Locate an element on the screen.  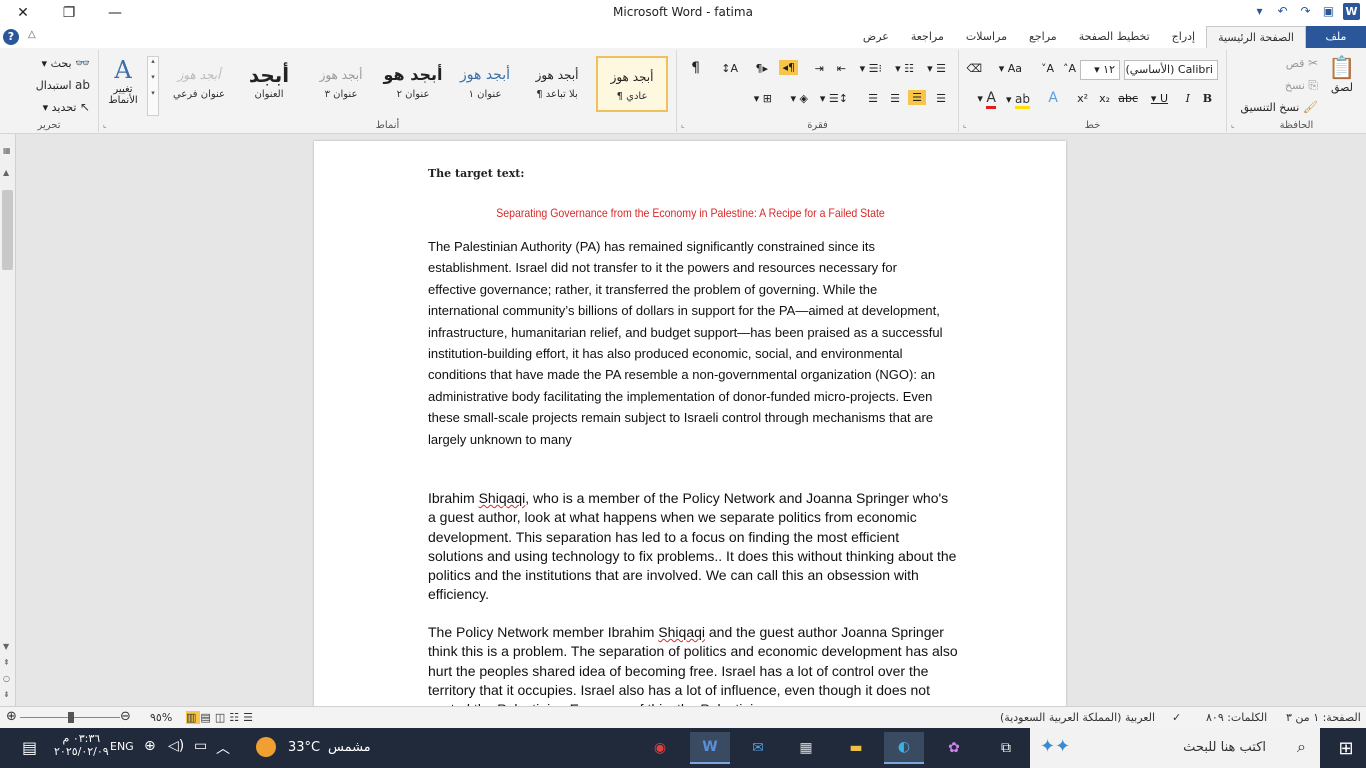
align-left-icon: ☰ is located at coordinates (895, 98).